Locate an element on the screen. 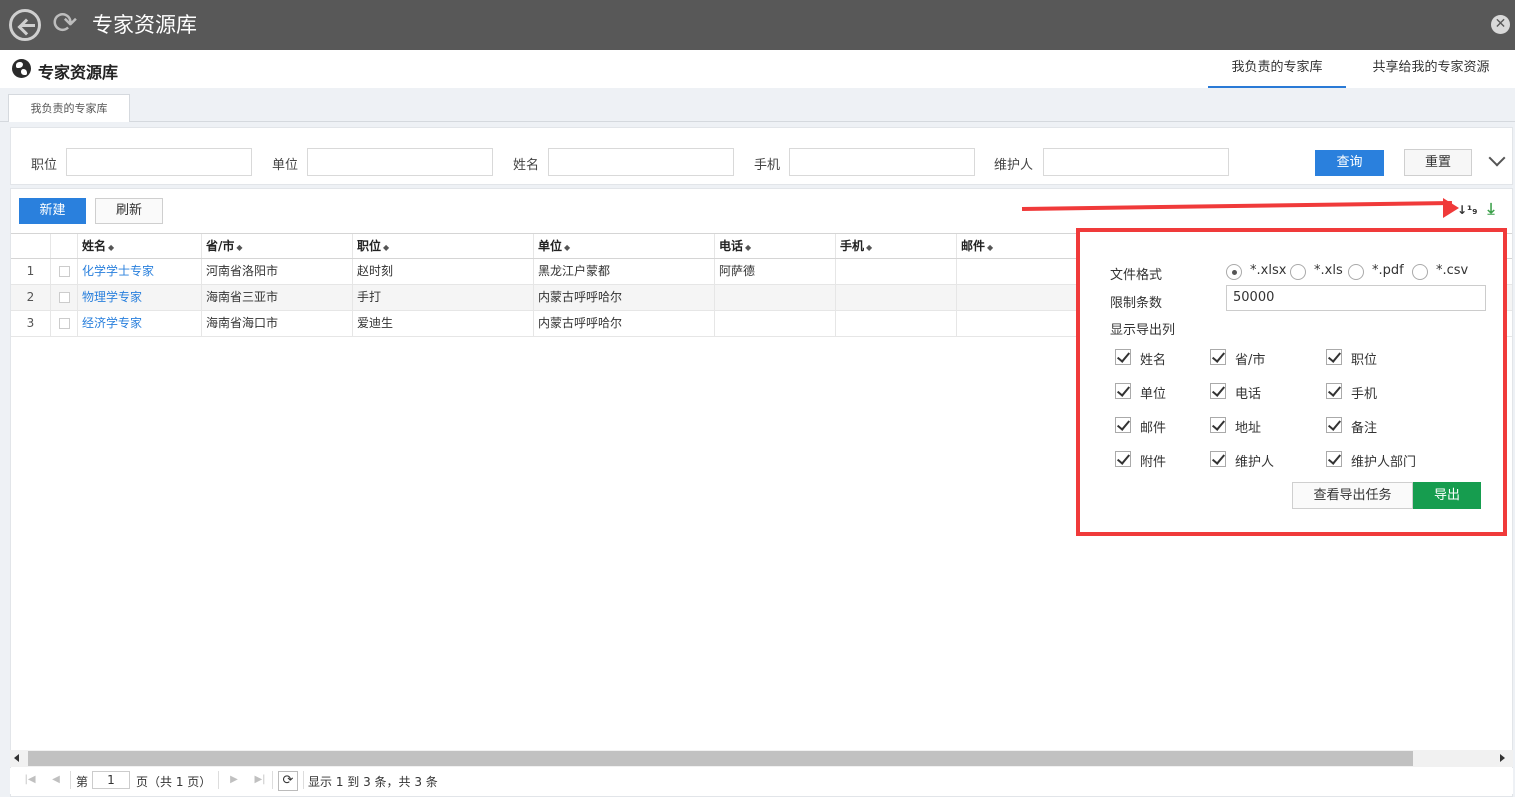  checkbox-col-address is located at coordinates (1218, 425).